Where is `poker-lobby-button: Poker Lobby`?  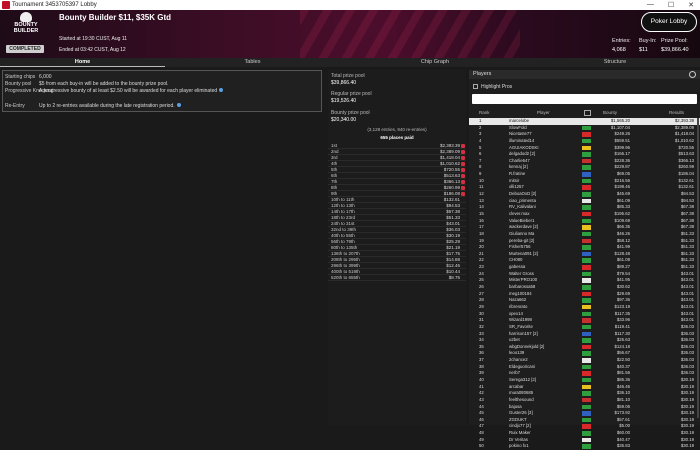
poker-lobby-button: Poker Lobby is located at coordinates (669, 22).